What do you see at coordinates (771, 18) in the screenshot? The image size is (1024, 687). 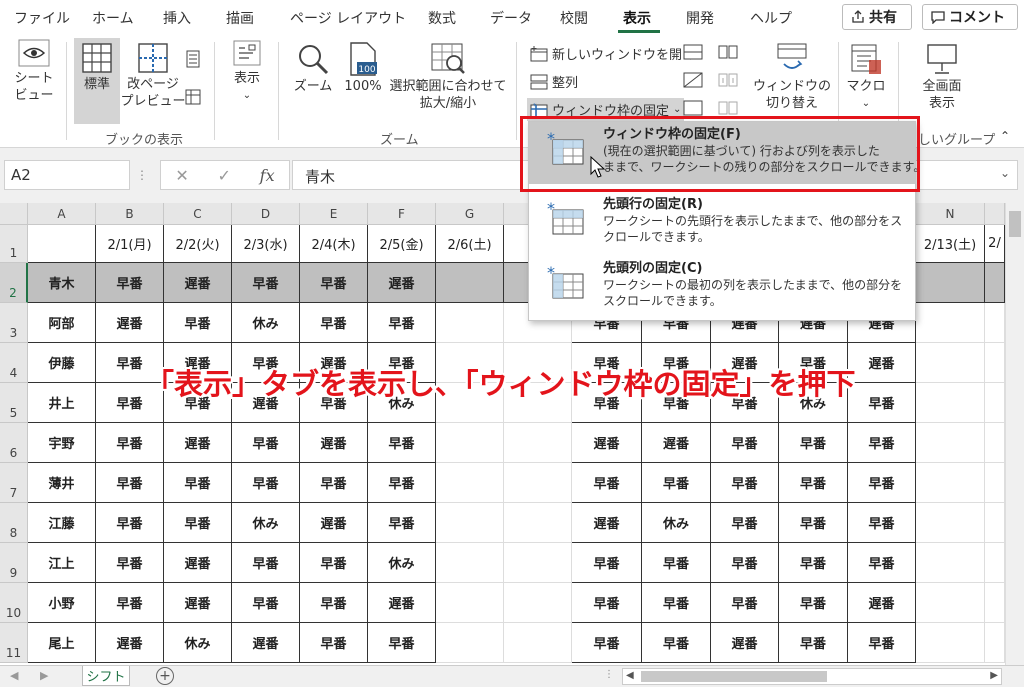 I see `tab-help: ヘルプ` at bounding box center [771, 18].